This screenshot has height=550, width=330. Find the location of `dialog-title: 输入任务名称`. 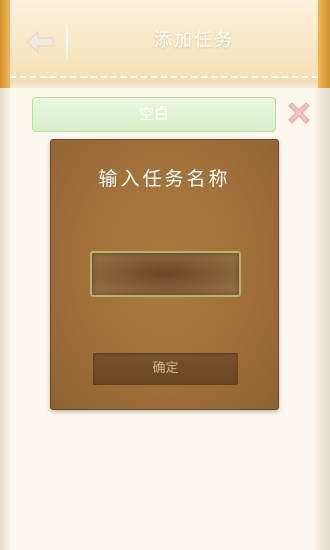

dialog-title: 输入任务名称 is located at coordinates (164, 179).